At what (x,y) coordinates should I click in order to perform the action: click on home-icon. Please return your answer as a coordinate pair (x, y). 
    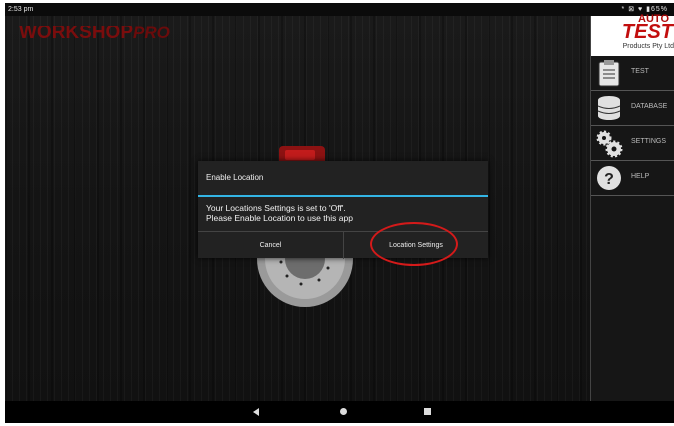
    Looking at the image, I should click on (343, 411).